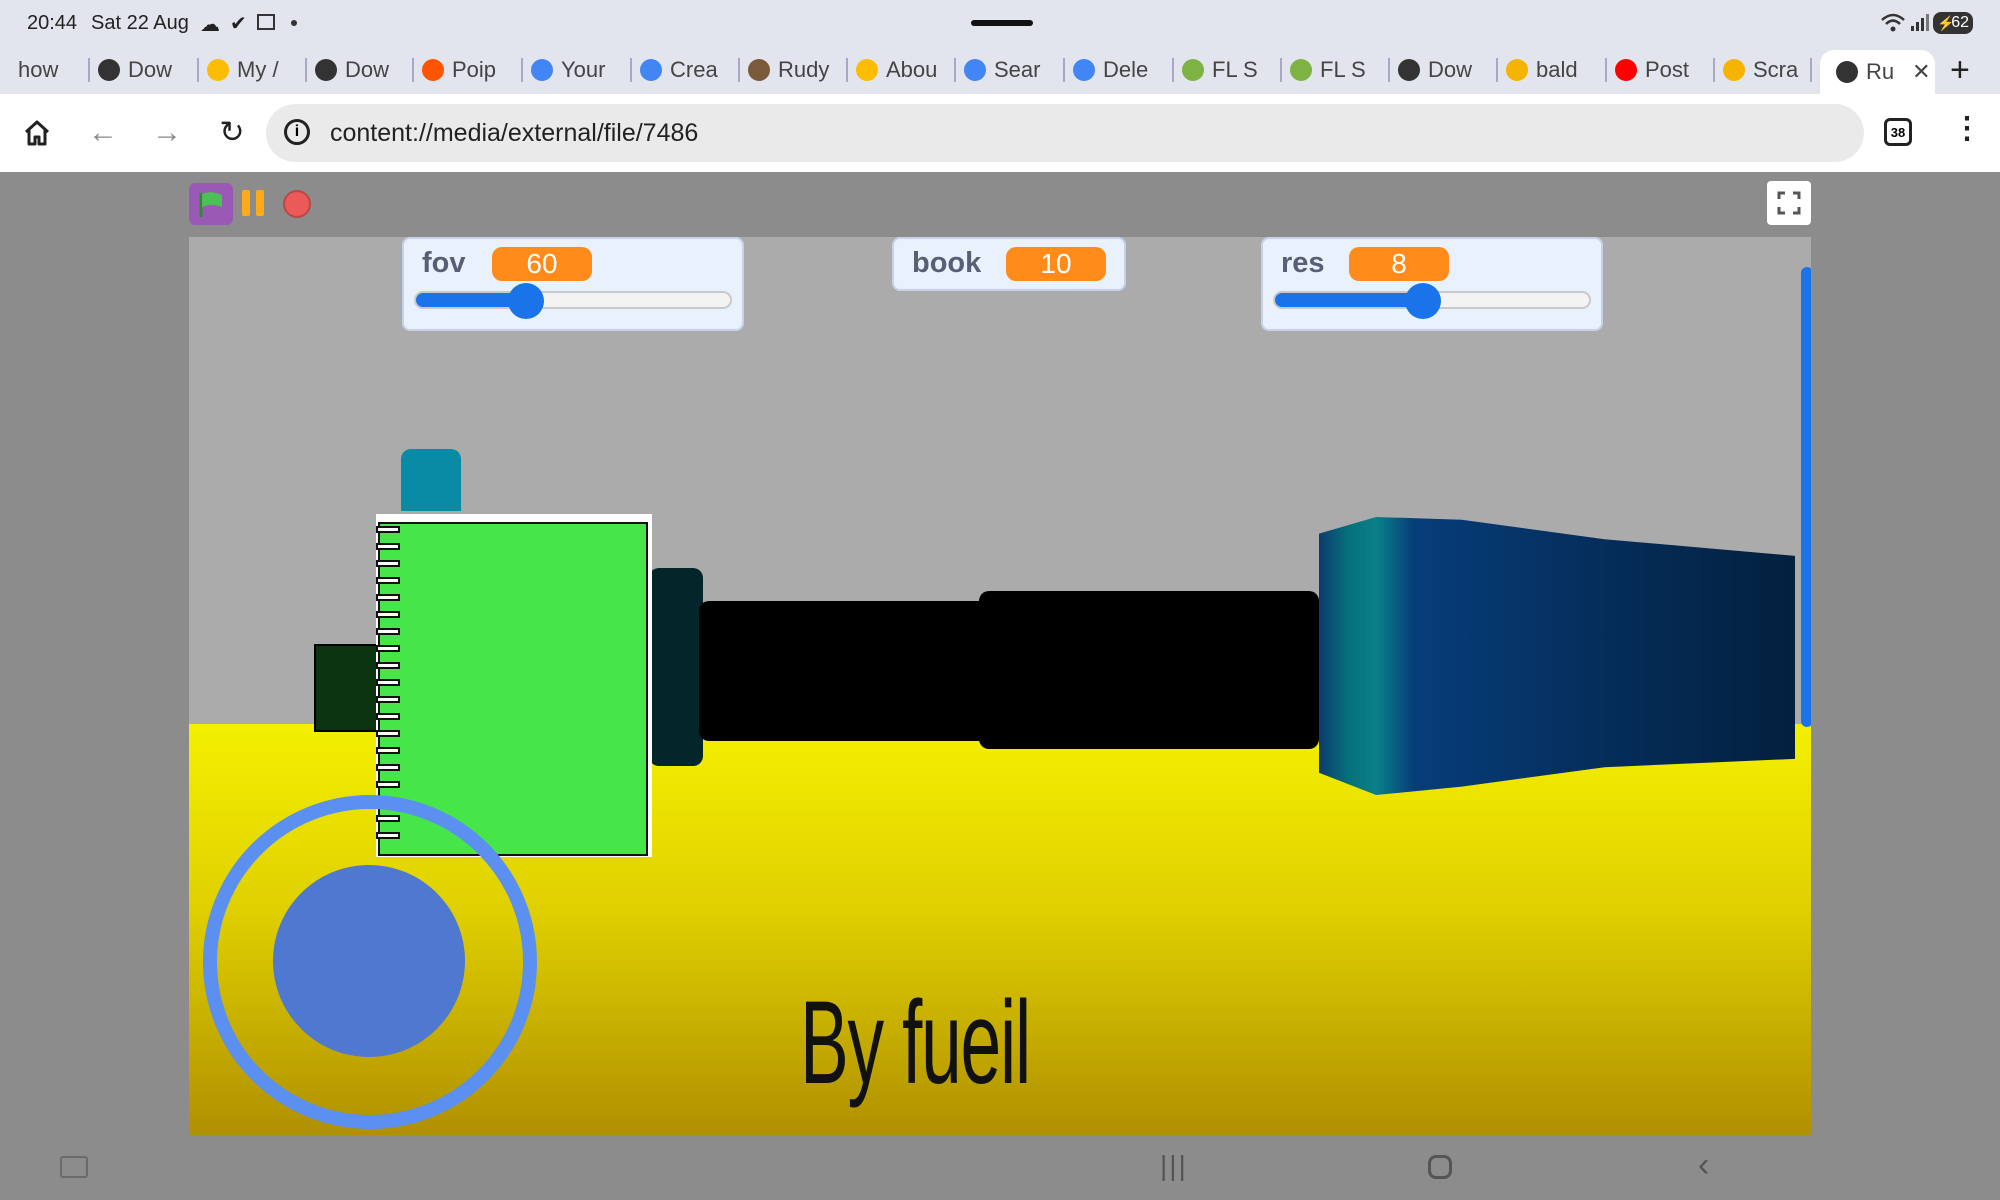 This screenshot has height=1200, width=2000. Describe the element at coordinates (444, 263) in the screenshot. I see `fov-label: fov` at that location.